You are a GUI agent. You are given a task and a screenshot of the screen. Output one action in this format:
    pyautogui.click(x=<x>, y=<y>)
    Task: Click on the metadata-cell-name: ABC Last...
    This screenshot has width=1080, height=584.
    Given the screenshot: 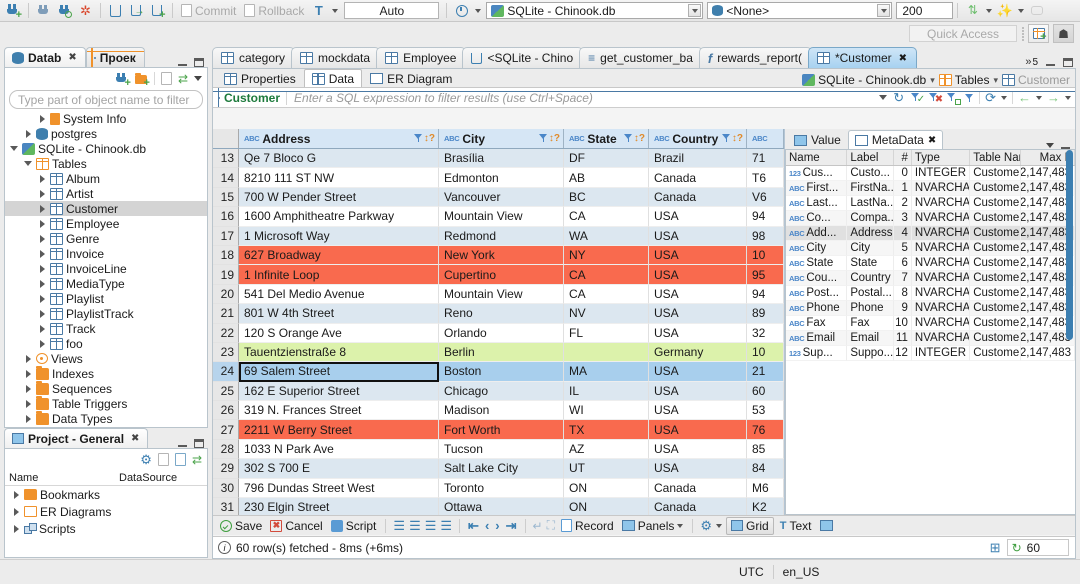 What is the action you would take?
    pyautogui.click(x=817, y=203)
    